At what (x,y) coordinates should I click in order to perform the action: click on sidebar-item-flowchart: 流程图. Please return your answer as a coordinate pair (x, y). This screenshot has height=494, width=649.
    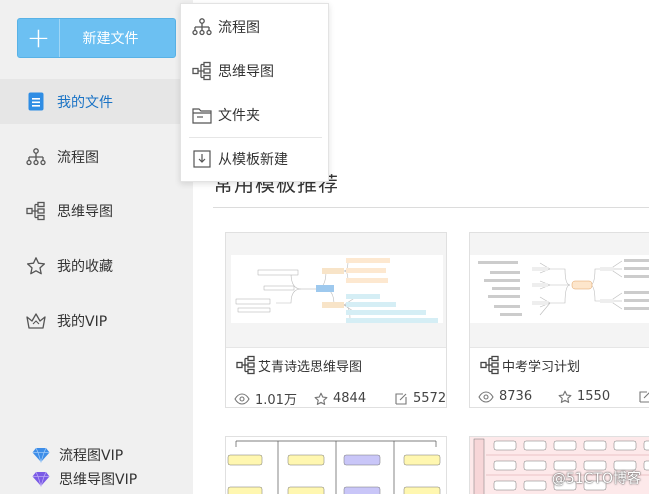
    Looking at the image, I should click on (96, 156).